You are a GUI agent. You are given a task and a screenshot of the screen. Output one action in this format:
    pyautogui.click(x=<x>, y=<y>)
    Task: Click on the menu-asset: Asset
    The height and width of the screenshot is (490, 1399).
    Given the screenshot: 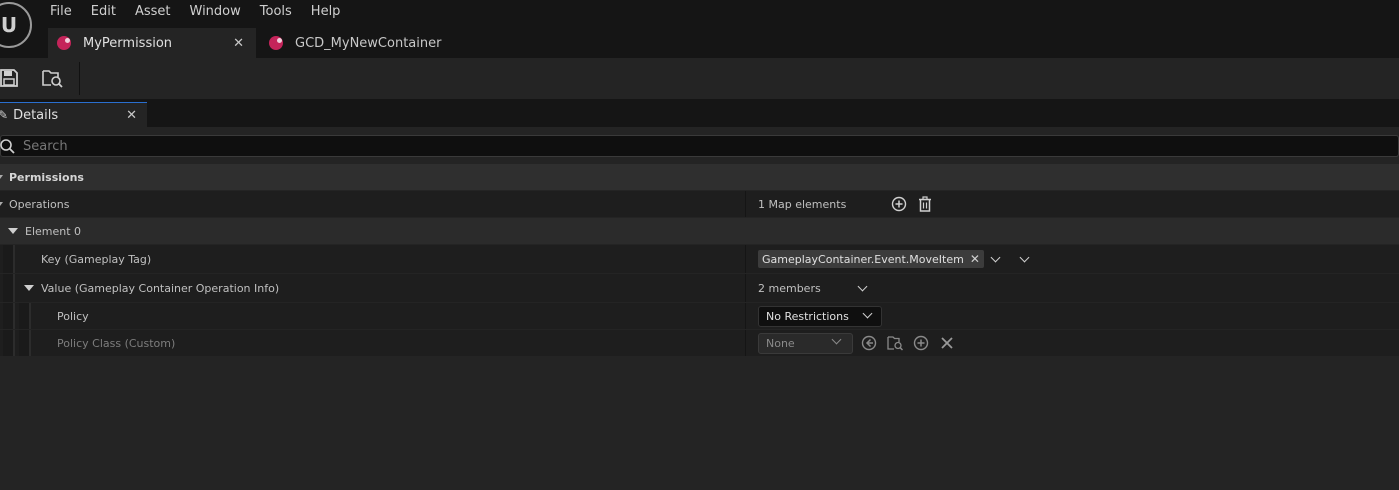 What is the action you would take?
    pyautogui.click(x=153, y=12)
    